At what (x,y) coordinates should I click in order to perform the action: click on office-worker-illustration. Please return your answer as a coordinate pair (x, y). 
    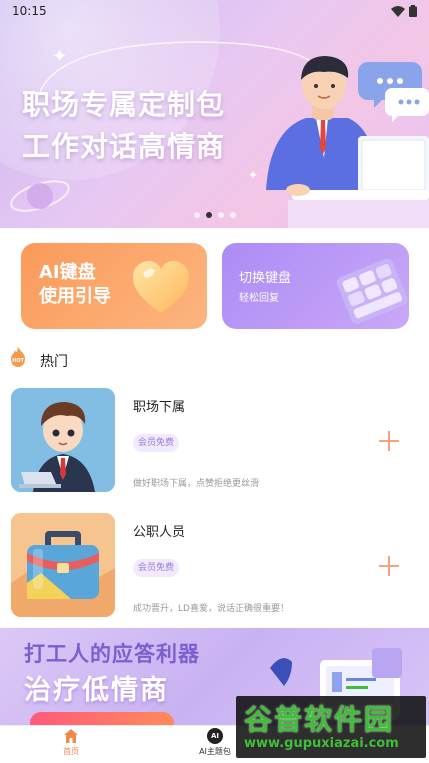
    Looking at the image, I should click on (63, 440).